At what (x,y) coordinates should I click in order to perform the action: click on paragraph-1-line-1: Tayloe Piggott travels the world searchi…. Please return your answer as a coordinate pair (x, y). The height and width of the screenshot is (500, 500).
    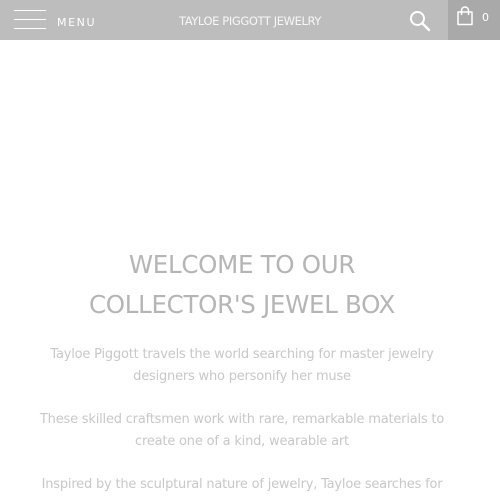
    Looking at the image, I should click on (242, 354).